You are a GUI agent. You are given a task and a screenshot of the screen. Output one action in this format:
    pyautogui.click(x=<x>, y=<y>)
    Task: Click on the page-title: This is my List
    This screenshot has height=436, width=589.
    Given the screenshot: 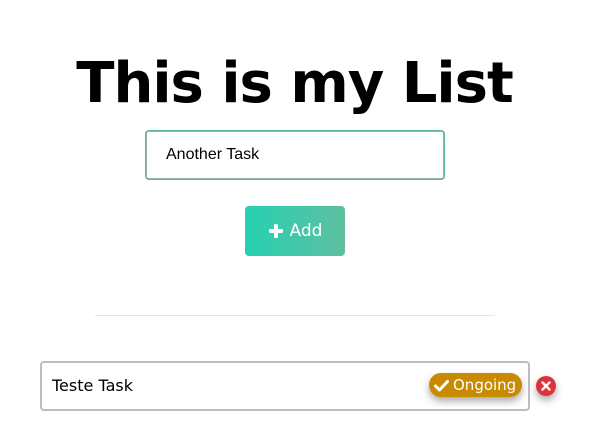 What is the action you would take?
    pyautogui.click(x=294, y=83)
    